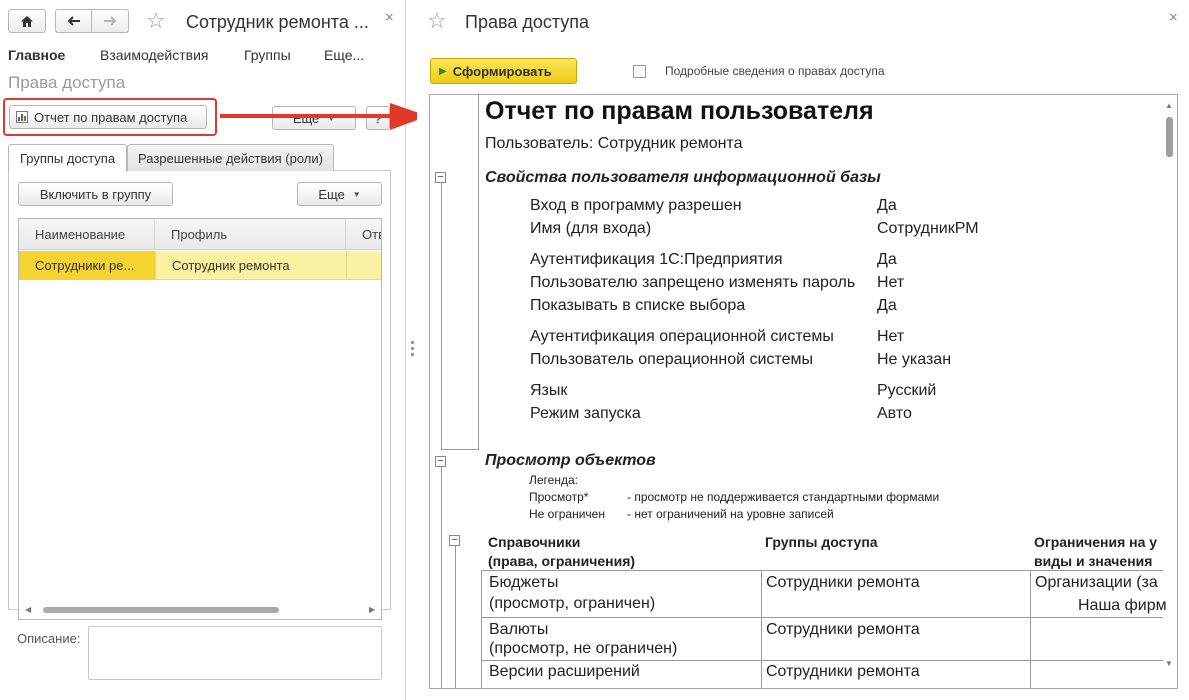  I want to click on table-header-col3: Ограничения на у, so click(1096, 542).